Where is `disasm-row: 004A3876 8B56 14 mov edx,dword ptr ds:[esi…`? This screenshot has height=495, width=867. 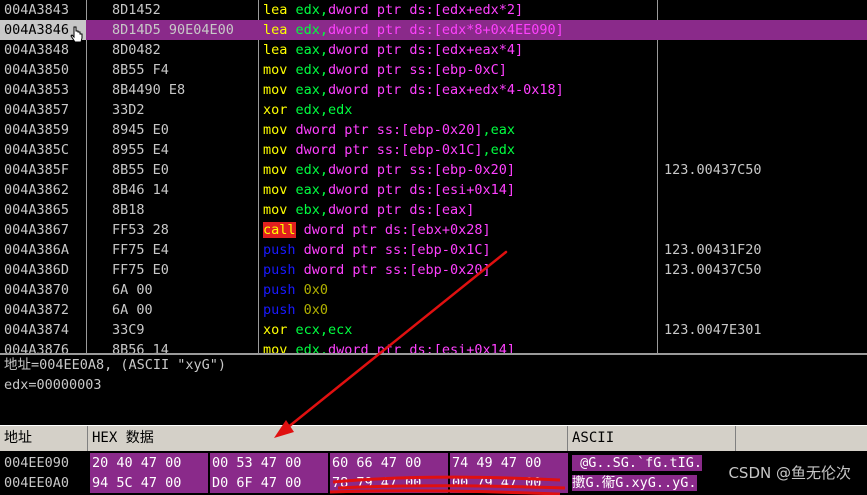
disasm-row: 004A3876 8B56 14 mov edx,dword ptr ds:[esi… is located at coordinates (433, 346).